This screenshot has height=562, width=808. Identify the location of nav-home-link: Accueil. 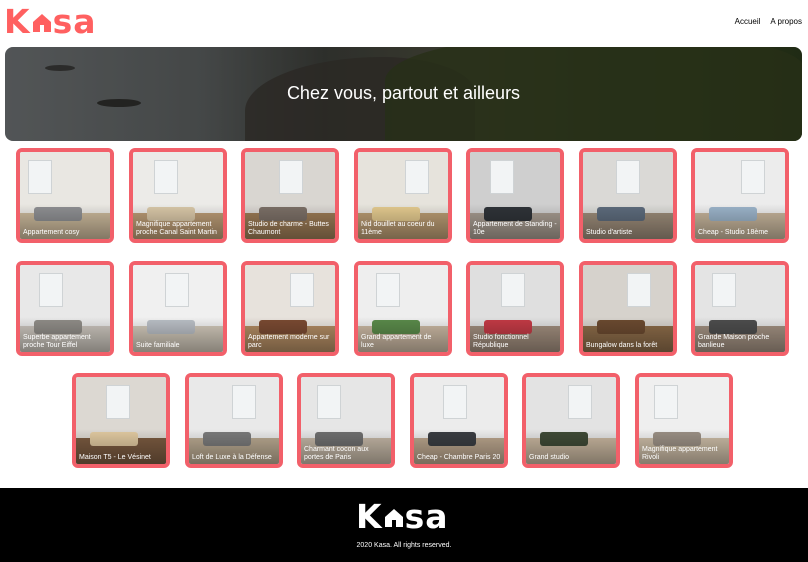
(748, 21).